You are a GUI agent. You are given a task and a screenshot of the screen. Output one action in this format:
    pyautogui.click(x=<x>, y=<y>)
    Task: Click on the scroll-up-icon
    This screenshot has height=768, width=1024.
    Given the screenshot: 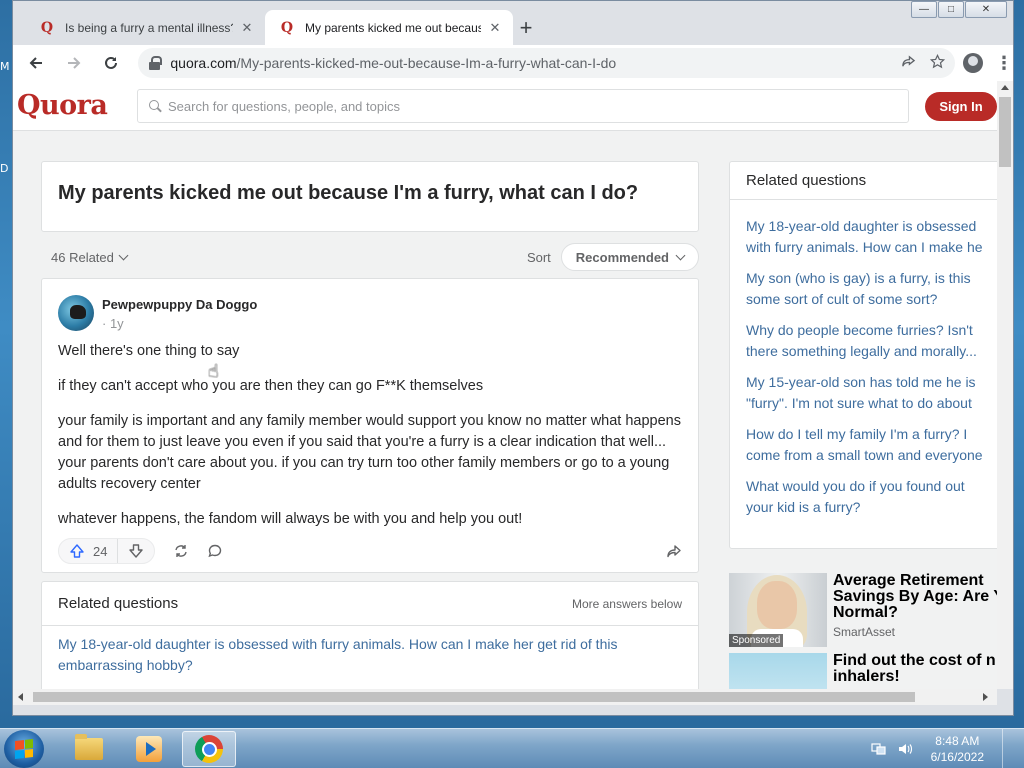 What is the action you would take?
    pyautogui.click(x=1005, y=87)
    